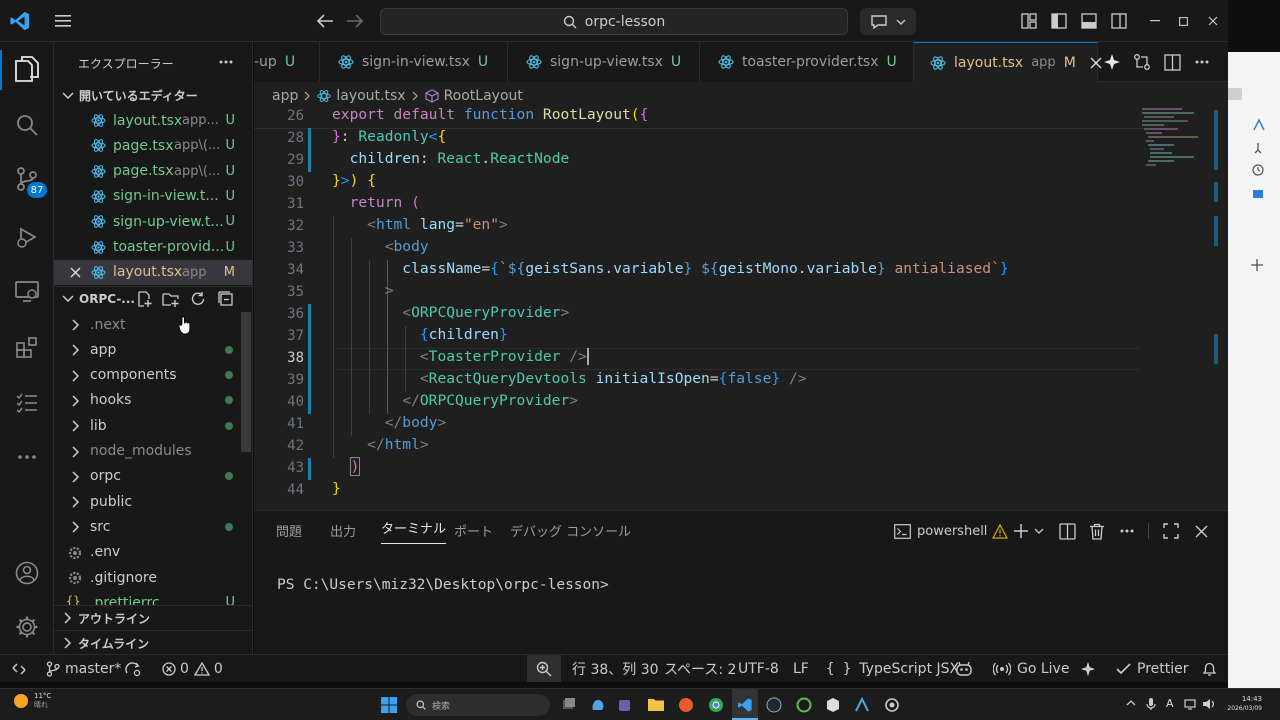  I want to click on network-icon, so click(1190, 704).